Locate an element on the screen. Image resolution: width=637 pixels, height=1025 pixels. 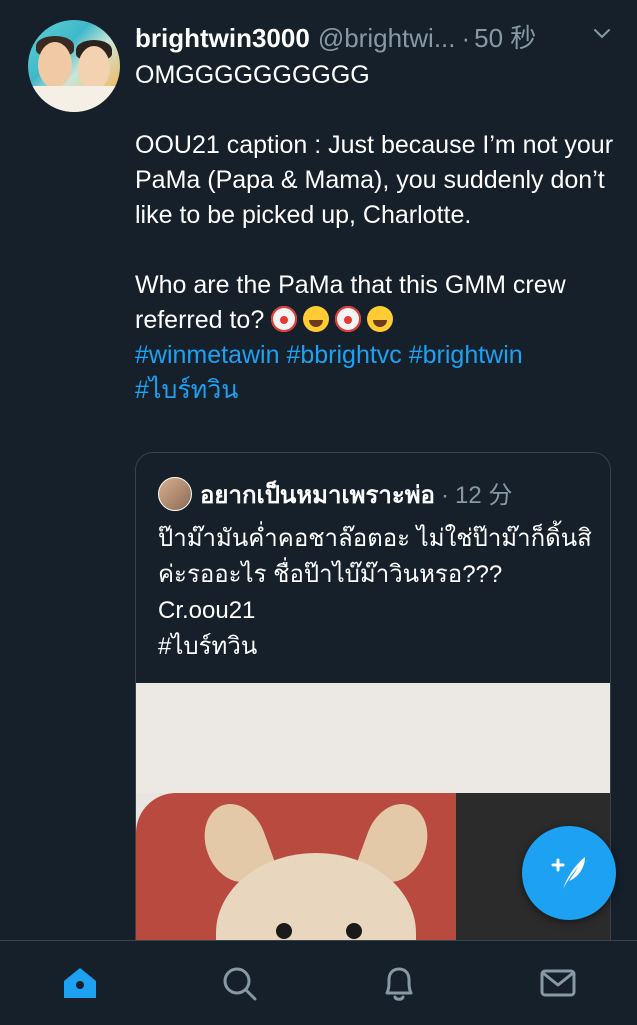
compose-tweet-button is located at coordinates (569, 873).